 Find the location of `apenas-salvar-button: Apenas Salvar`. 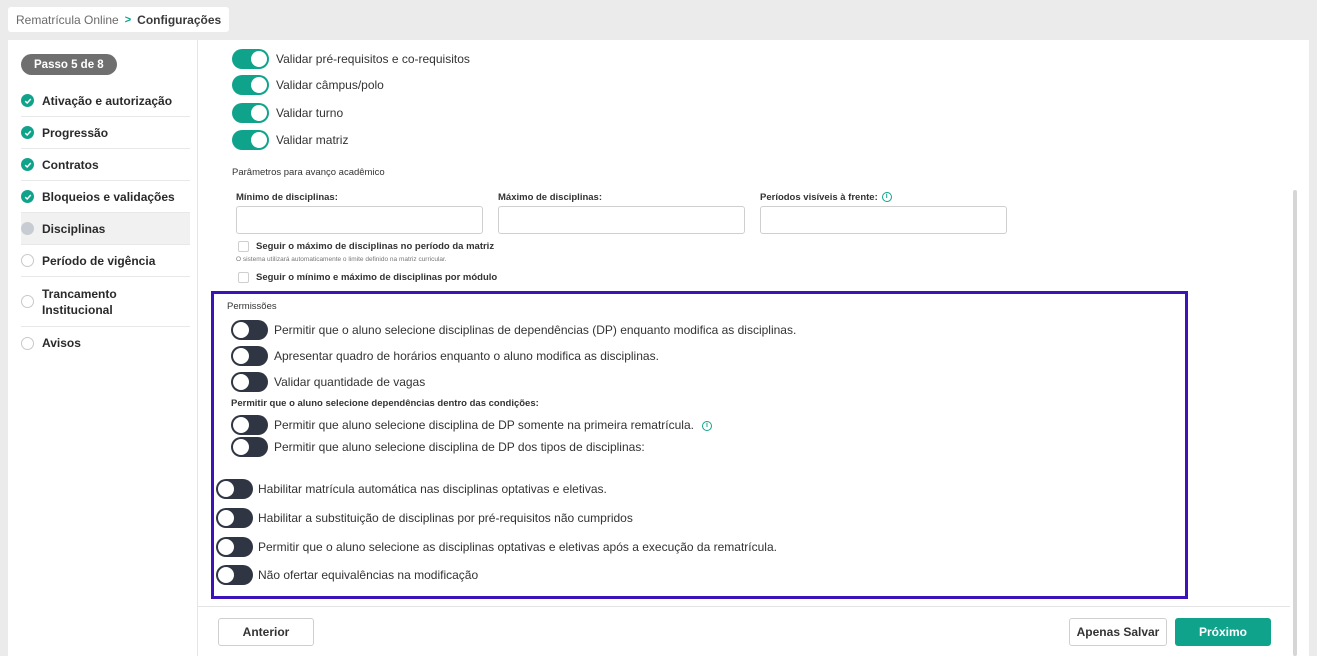

apenas-salvar-button: Apenas Salvar is located at coordinates (1118, 632).